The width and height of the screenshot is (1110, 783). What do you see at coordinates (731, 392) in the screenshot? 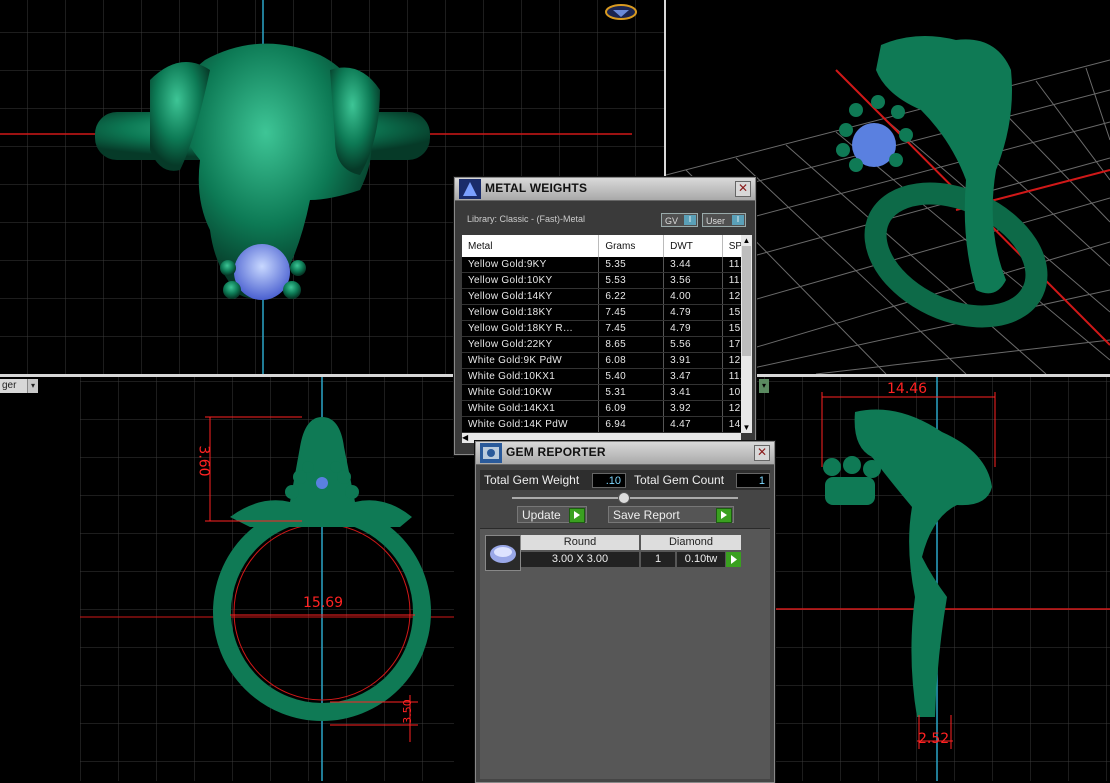
I see `metal-cell-spg: 10.99` at bounding box center [731, 392].